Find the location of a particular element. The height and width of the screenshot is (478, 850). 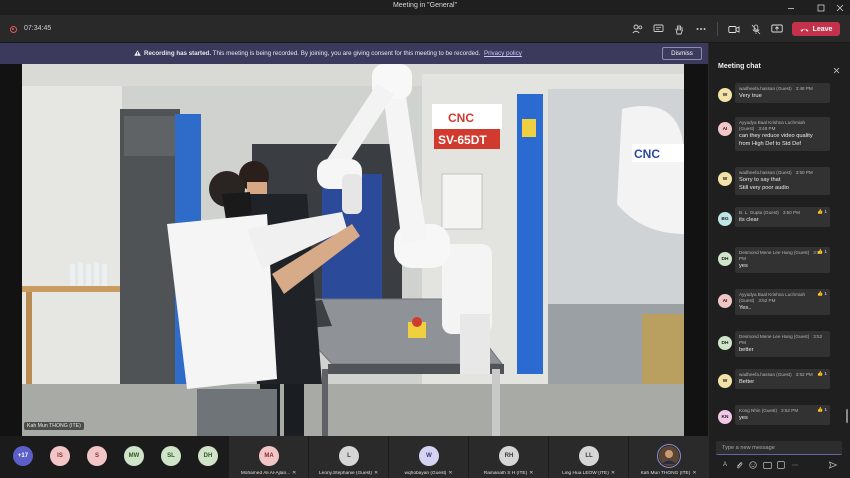

participant-name: Mohamed Ali Al-Ajlan... ✕ is located at coordinates (268, 473).